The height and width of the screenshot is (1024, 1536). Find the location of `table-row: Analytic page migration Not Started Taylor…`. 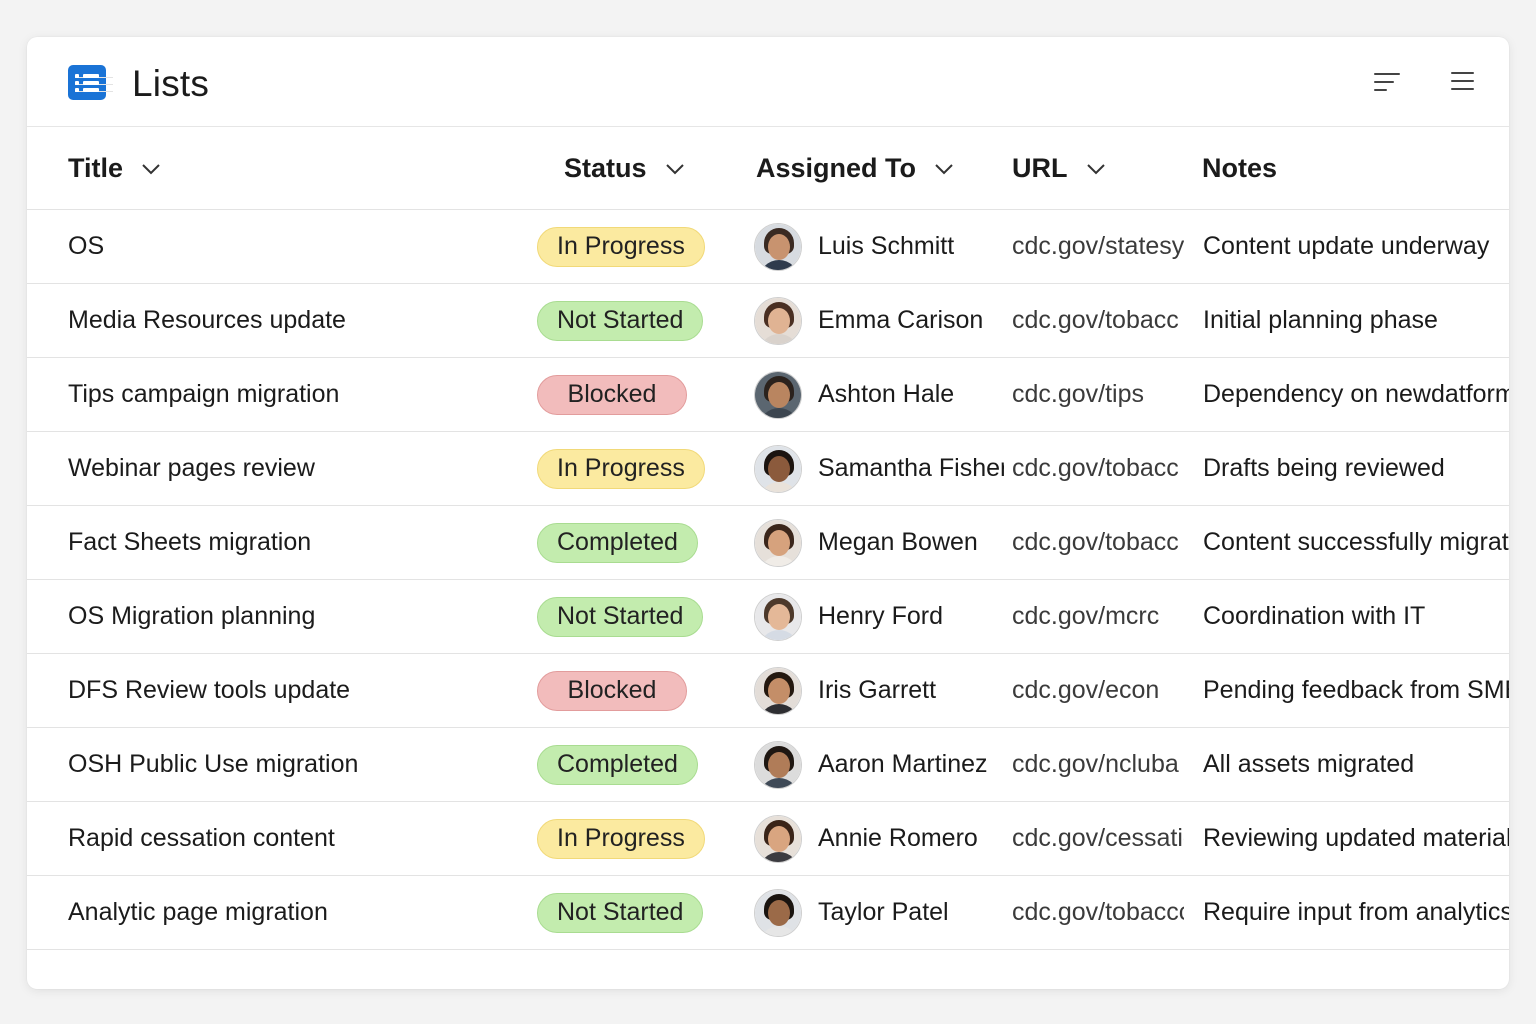

table-row: Analytic page migration Not Started Taylor… is located at coordinates (768, 913).